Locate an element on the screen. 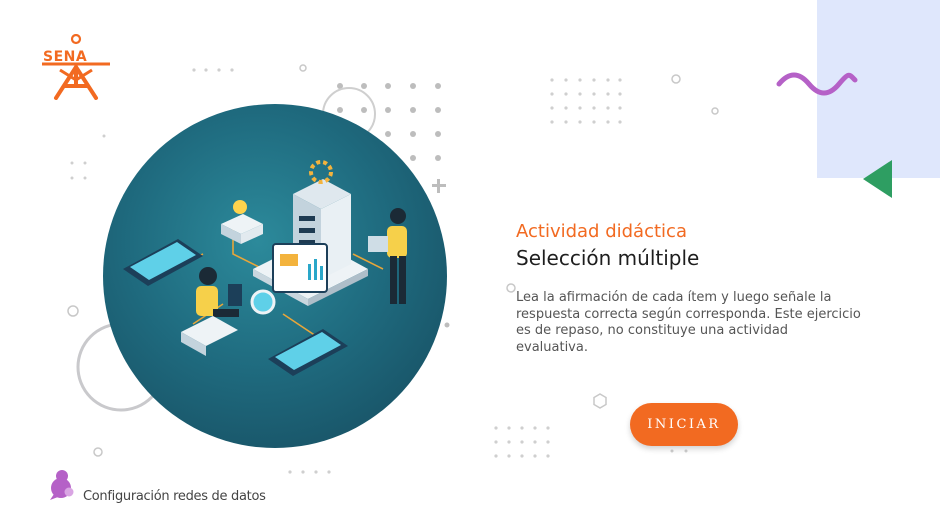 The image size is (940, 528). phone-left is located at coordinates (163, 262).